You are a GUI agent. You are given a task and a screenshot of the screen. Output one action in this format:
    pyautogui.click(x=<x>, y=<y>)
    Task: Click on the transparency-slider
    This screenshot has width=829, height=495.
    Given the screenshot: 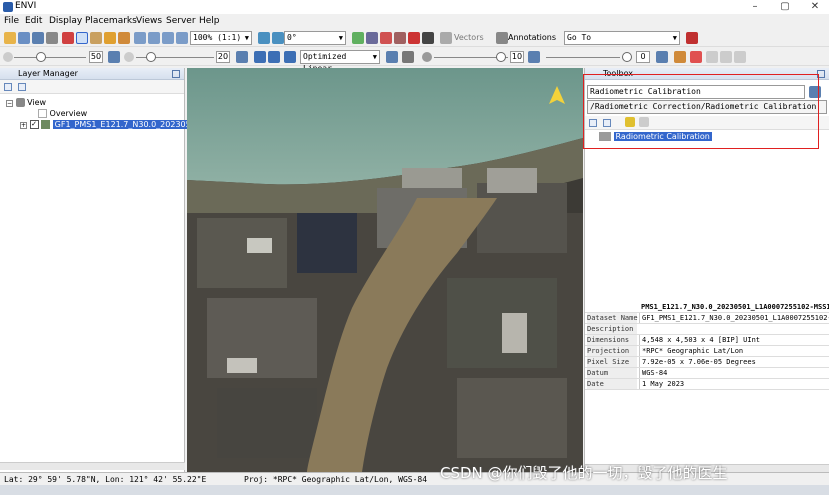 What is the action you would take?
    pyautogui.click(x=151, y=57)
    